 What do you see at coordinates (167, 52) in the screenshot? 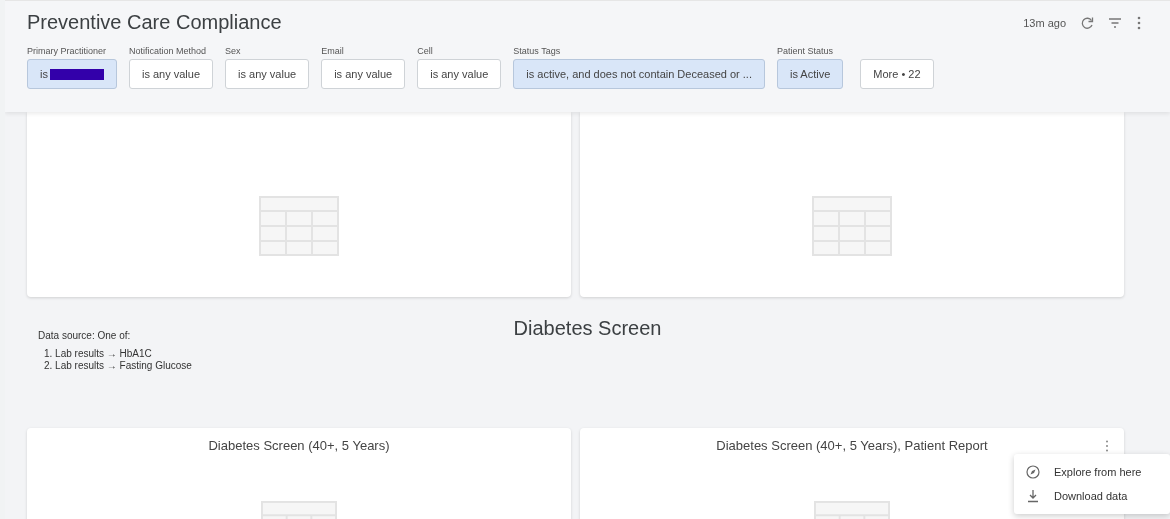
I see `filter-label: Notification Method` at bounding box center [167, 52].